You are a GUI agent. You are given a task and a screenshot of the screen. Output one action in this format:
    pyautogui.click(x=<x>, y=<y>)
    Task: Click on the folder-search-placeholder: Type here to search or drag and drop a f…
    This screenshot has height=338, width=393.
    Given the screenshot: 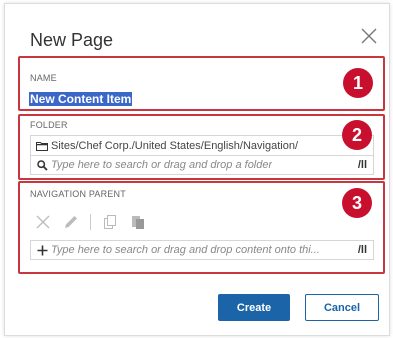 What is the action you would take?
    pyautogui.click(x=162, y=165)
    